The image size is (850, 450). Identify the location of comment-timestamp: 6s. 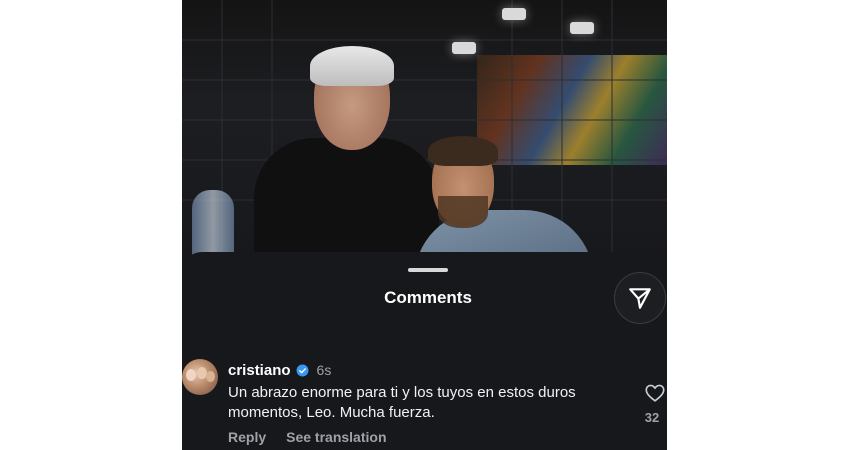
(324, 370).